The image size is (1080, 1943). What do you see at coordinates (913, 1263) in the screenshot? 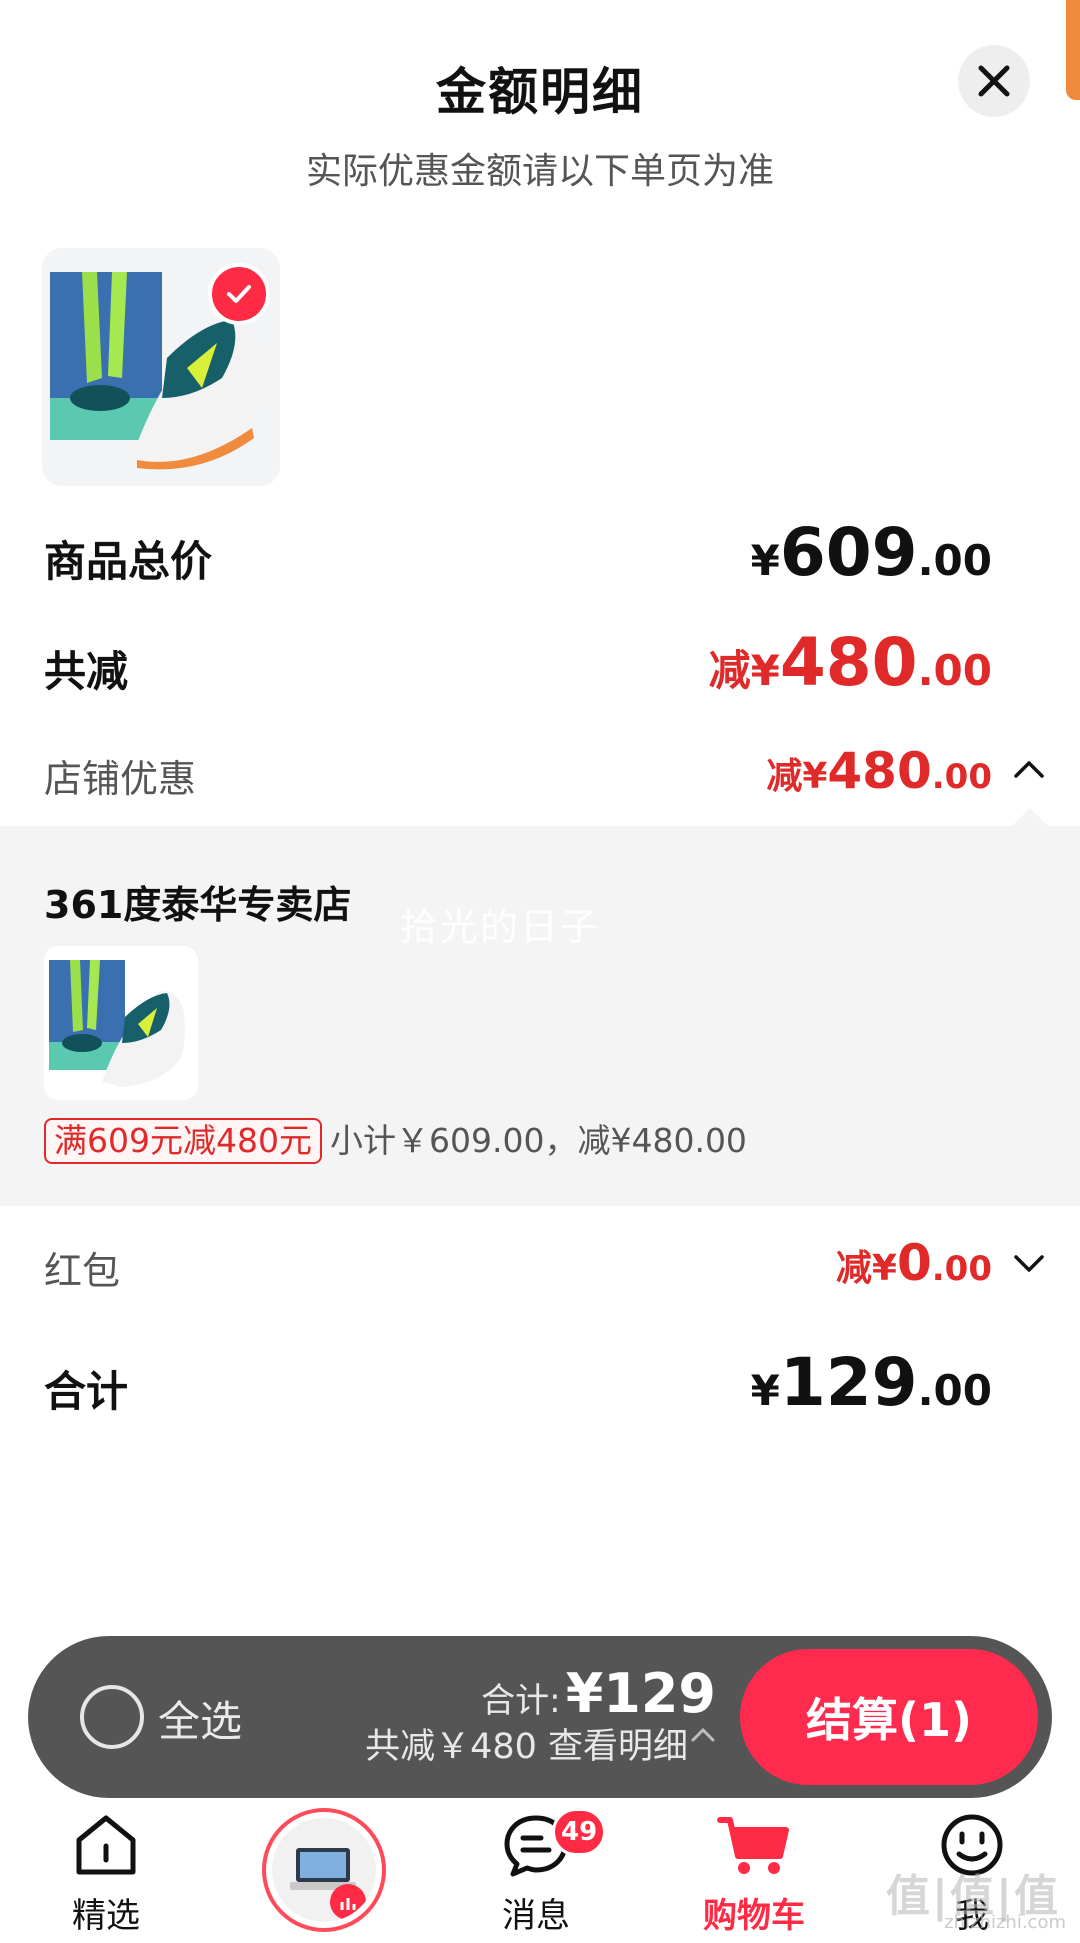
I see `redpacket-value: 减¥0.00` at bounding box center [913, 1263].